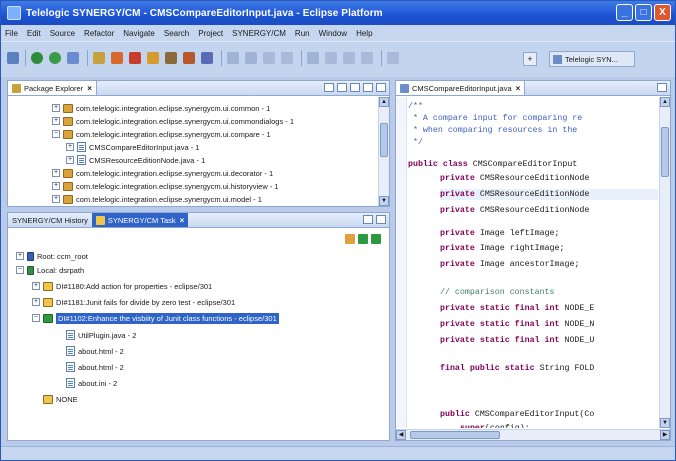 This screenshot has height=461, width=676. I want to click on menu-synergycm: SYNERGY/CM, so click(259, 33).